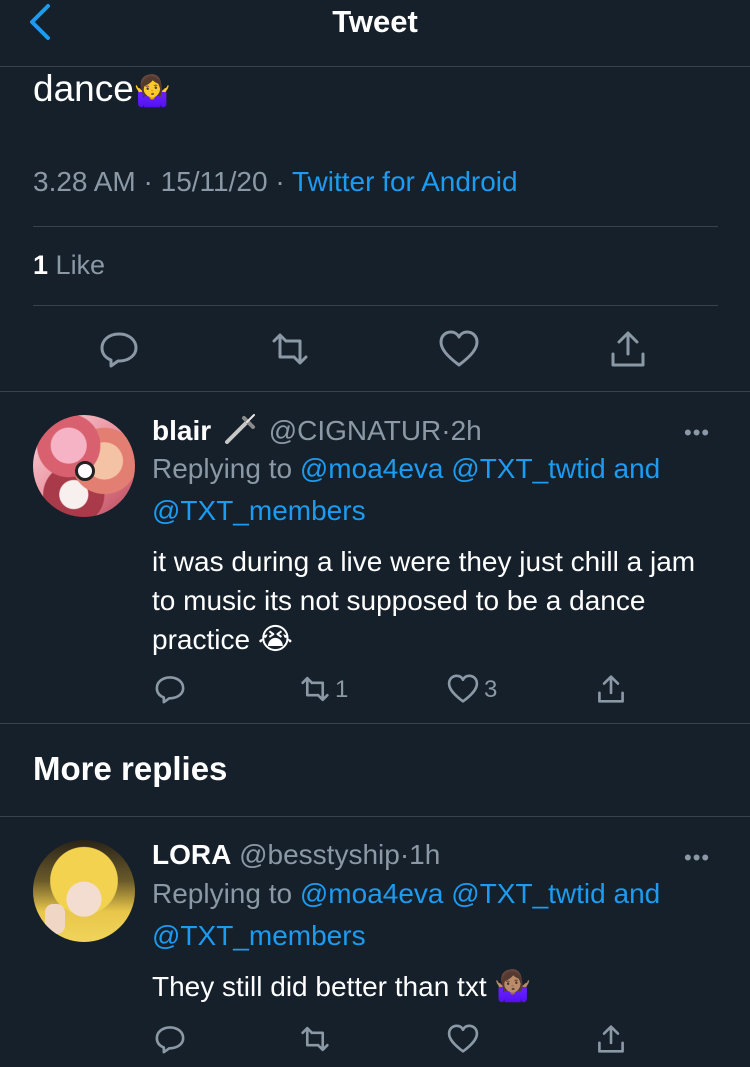  Describe the element at coordinates (405, 181) in the screenshot. I see `tweet-source-link: Twitter for Android` at that location.